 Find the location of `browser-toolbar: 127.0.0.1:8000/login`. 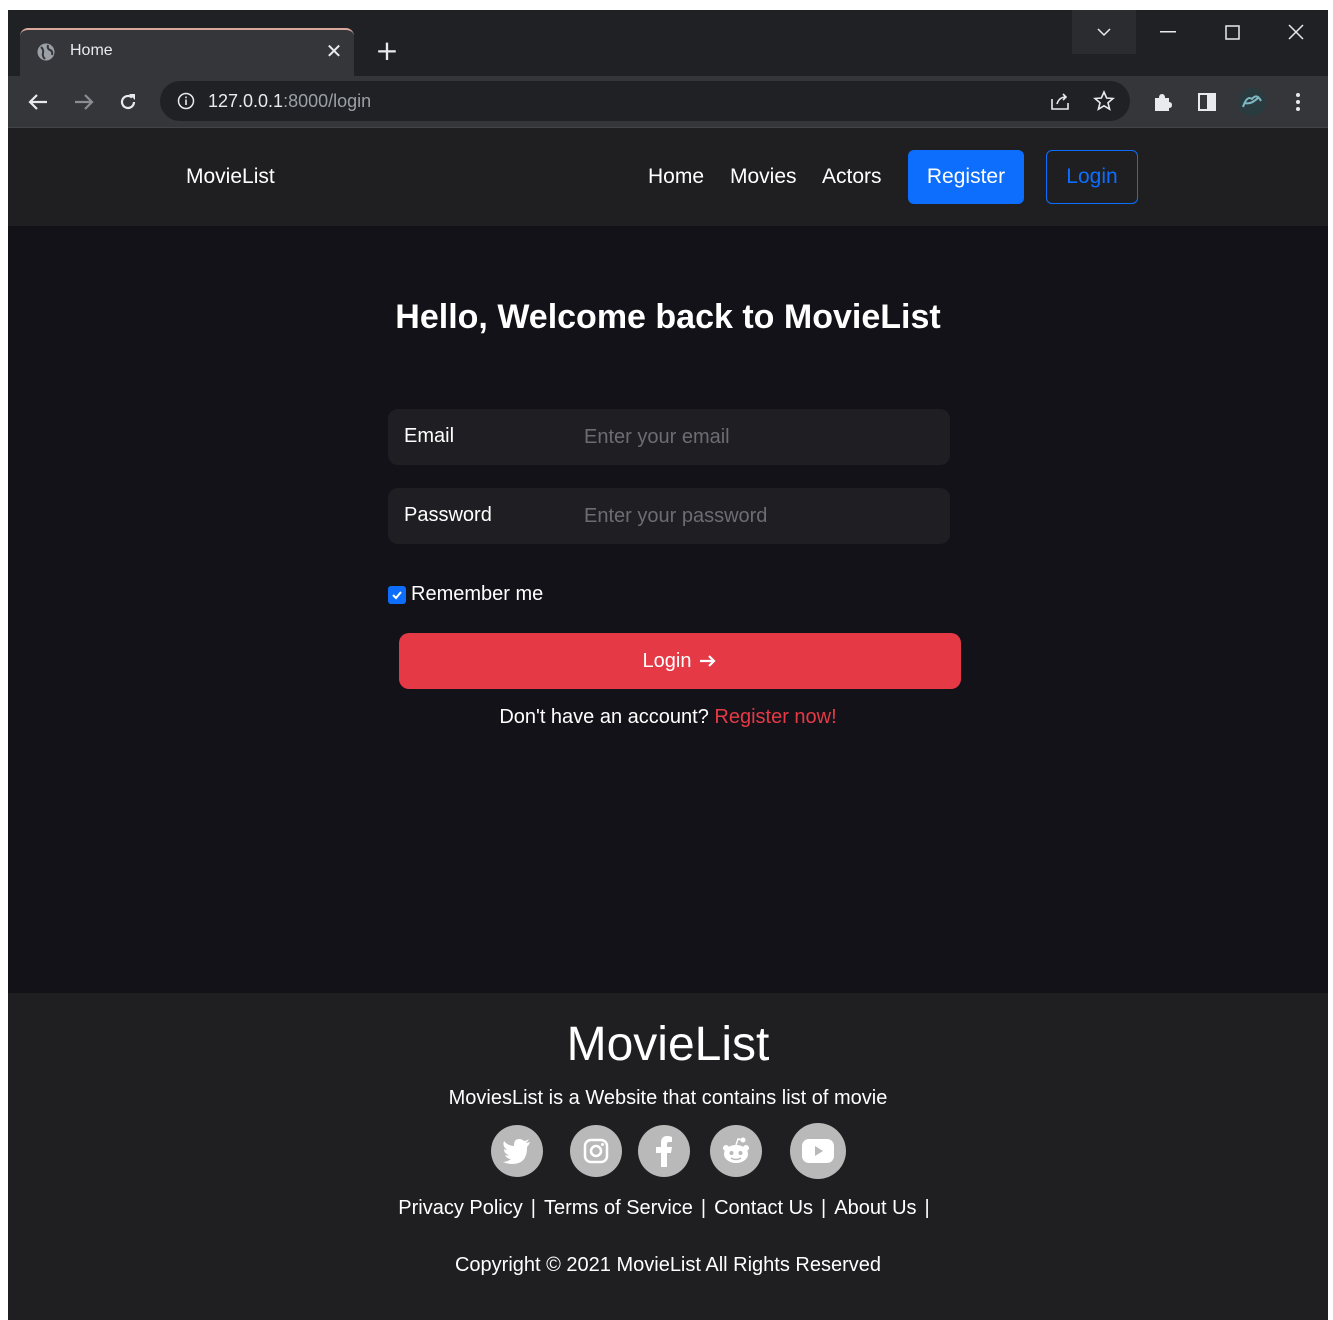

browser-toolbar: 127.0.0.1:8000/login is located at coordinates (668, 102).